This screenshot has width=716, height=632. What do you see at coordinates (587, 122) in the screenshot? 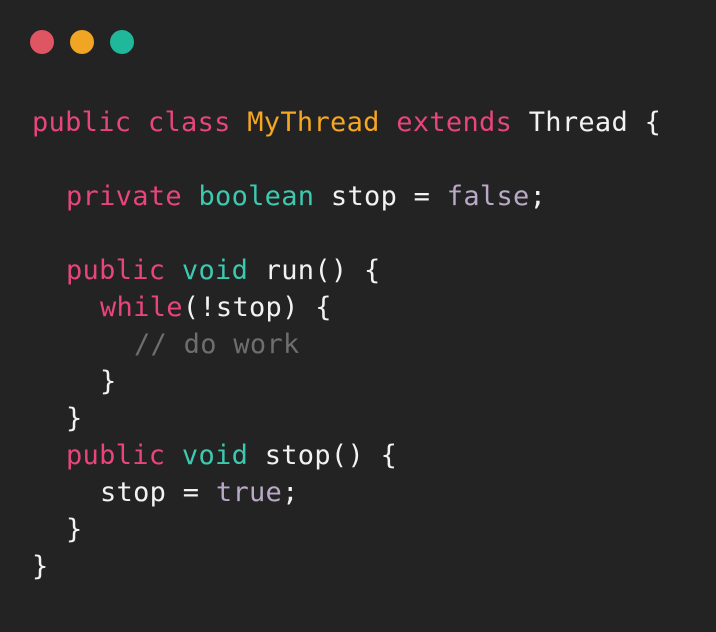
I see `code-token-plain-text: Thread {` at bounding box center [587, 122].